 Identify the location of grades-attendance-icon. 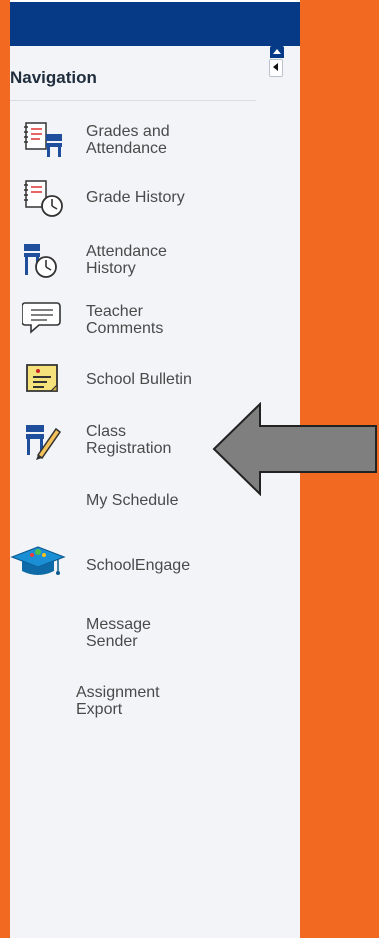
(43, 139).